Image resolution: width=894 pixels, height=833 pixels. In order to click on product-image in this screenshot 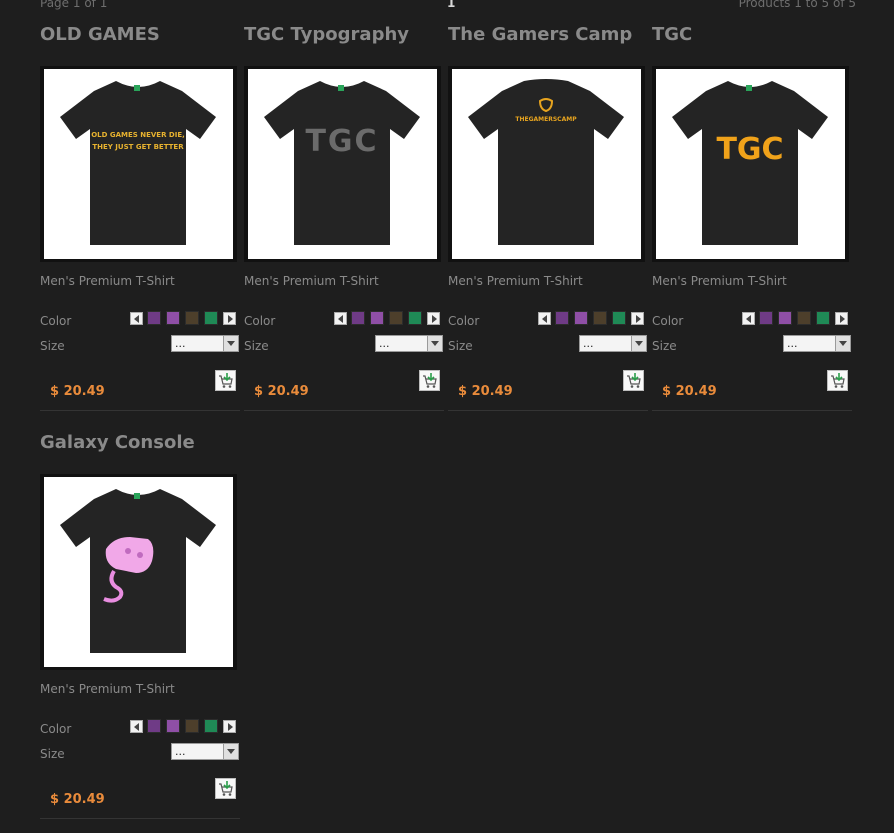, I will do `click(138, 572)`.